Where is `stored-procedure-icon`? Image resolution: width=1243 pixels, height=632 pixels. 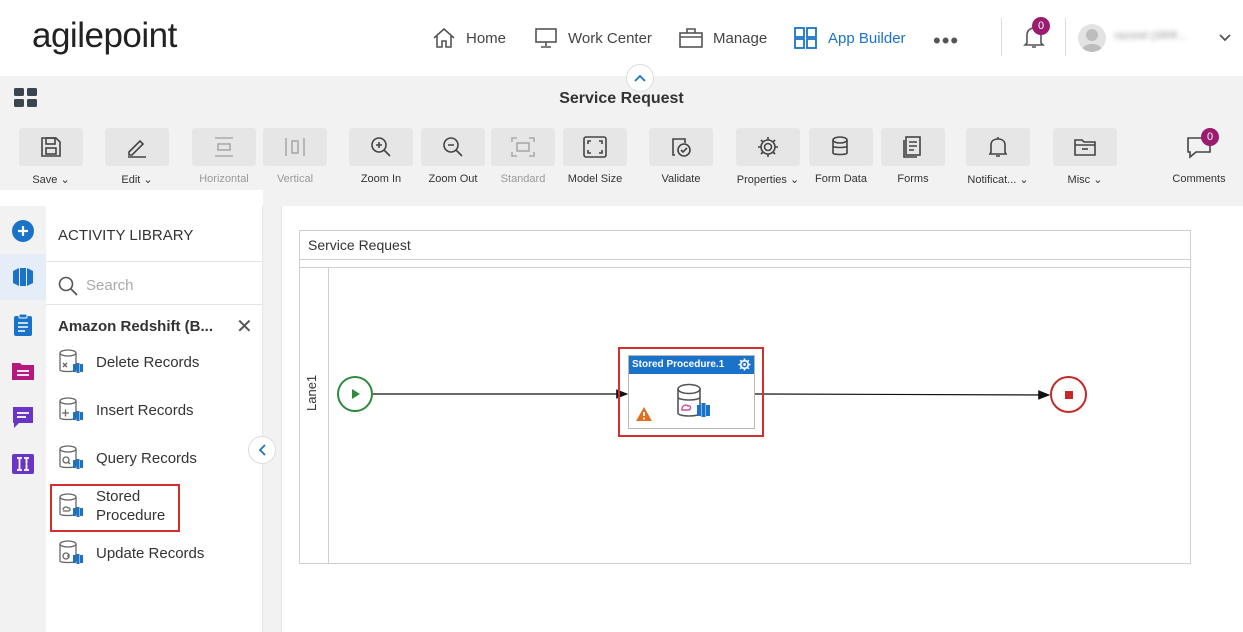
stored-procedure-icon is located at coordinates (693, 404).